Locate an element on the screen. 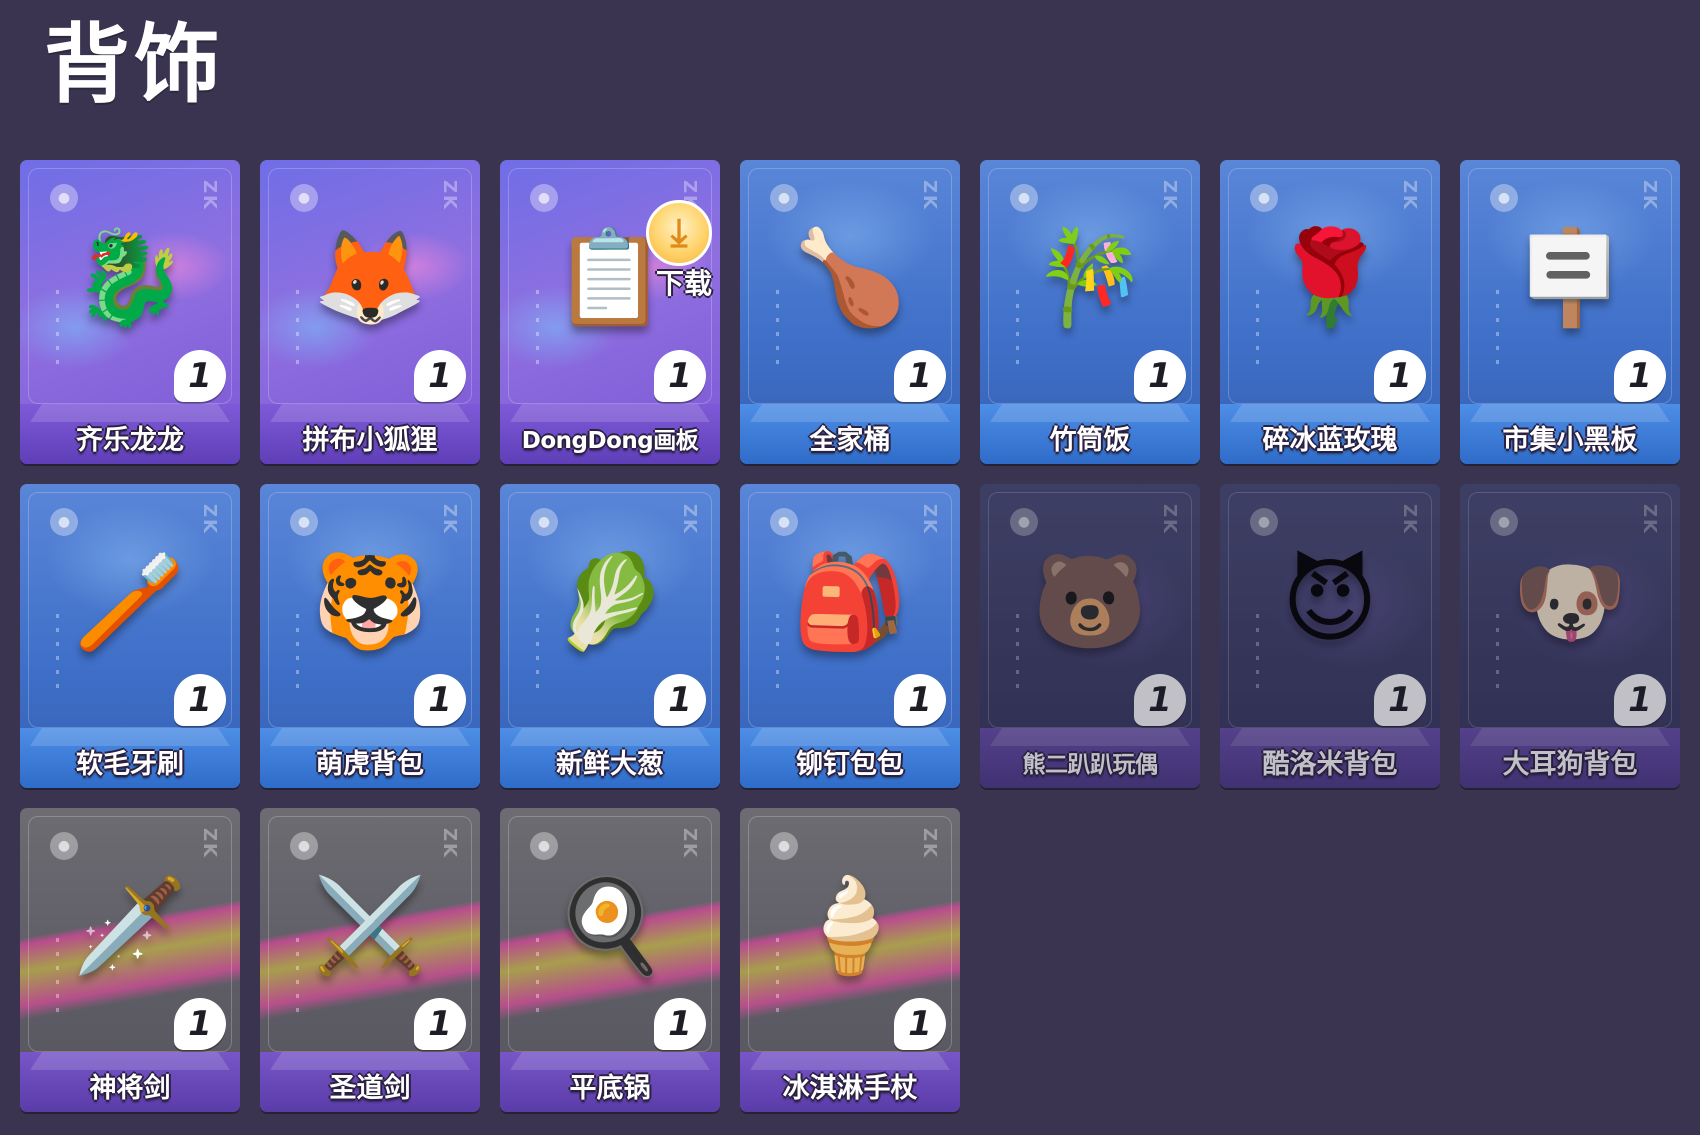 This screenshot has height=1135, width=1700. name-bar: 平底锅 is located at coordinates (610, 1082).